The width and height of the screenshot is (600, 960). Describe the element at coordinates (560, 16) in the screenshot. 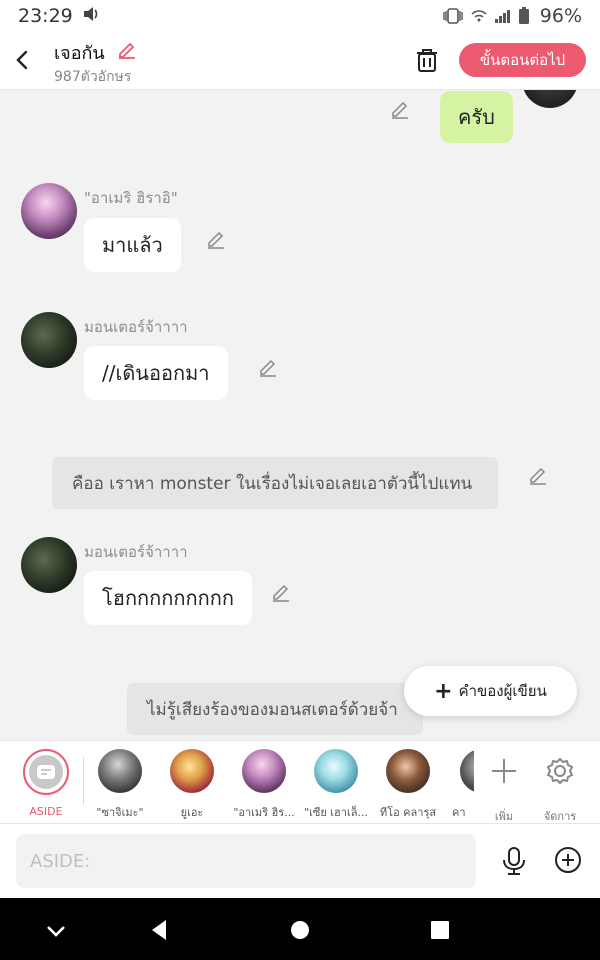

I see `battery-percent: 96%` at that location.